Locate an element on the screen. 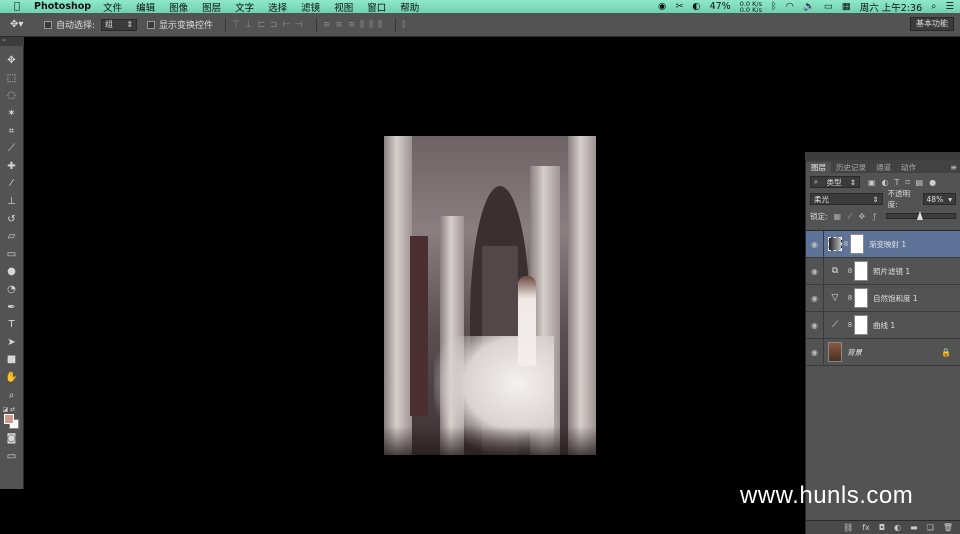  menu-file: 文件 is located at coordinates (112, 7).